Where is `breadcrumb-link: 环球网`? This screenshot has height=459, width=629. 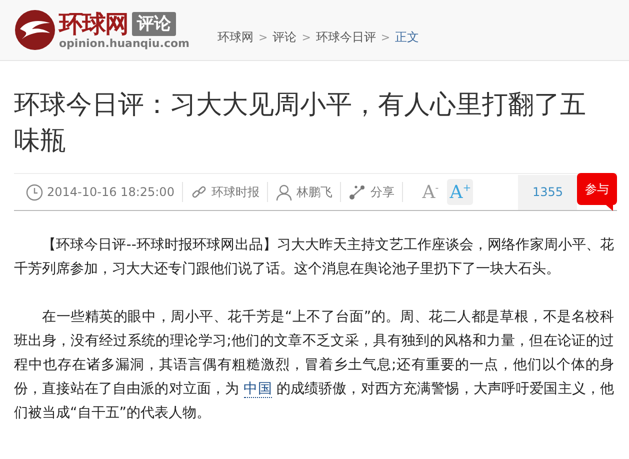 breadcrumb-link: 环球网 is located at coordinates (235, 37).